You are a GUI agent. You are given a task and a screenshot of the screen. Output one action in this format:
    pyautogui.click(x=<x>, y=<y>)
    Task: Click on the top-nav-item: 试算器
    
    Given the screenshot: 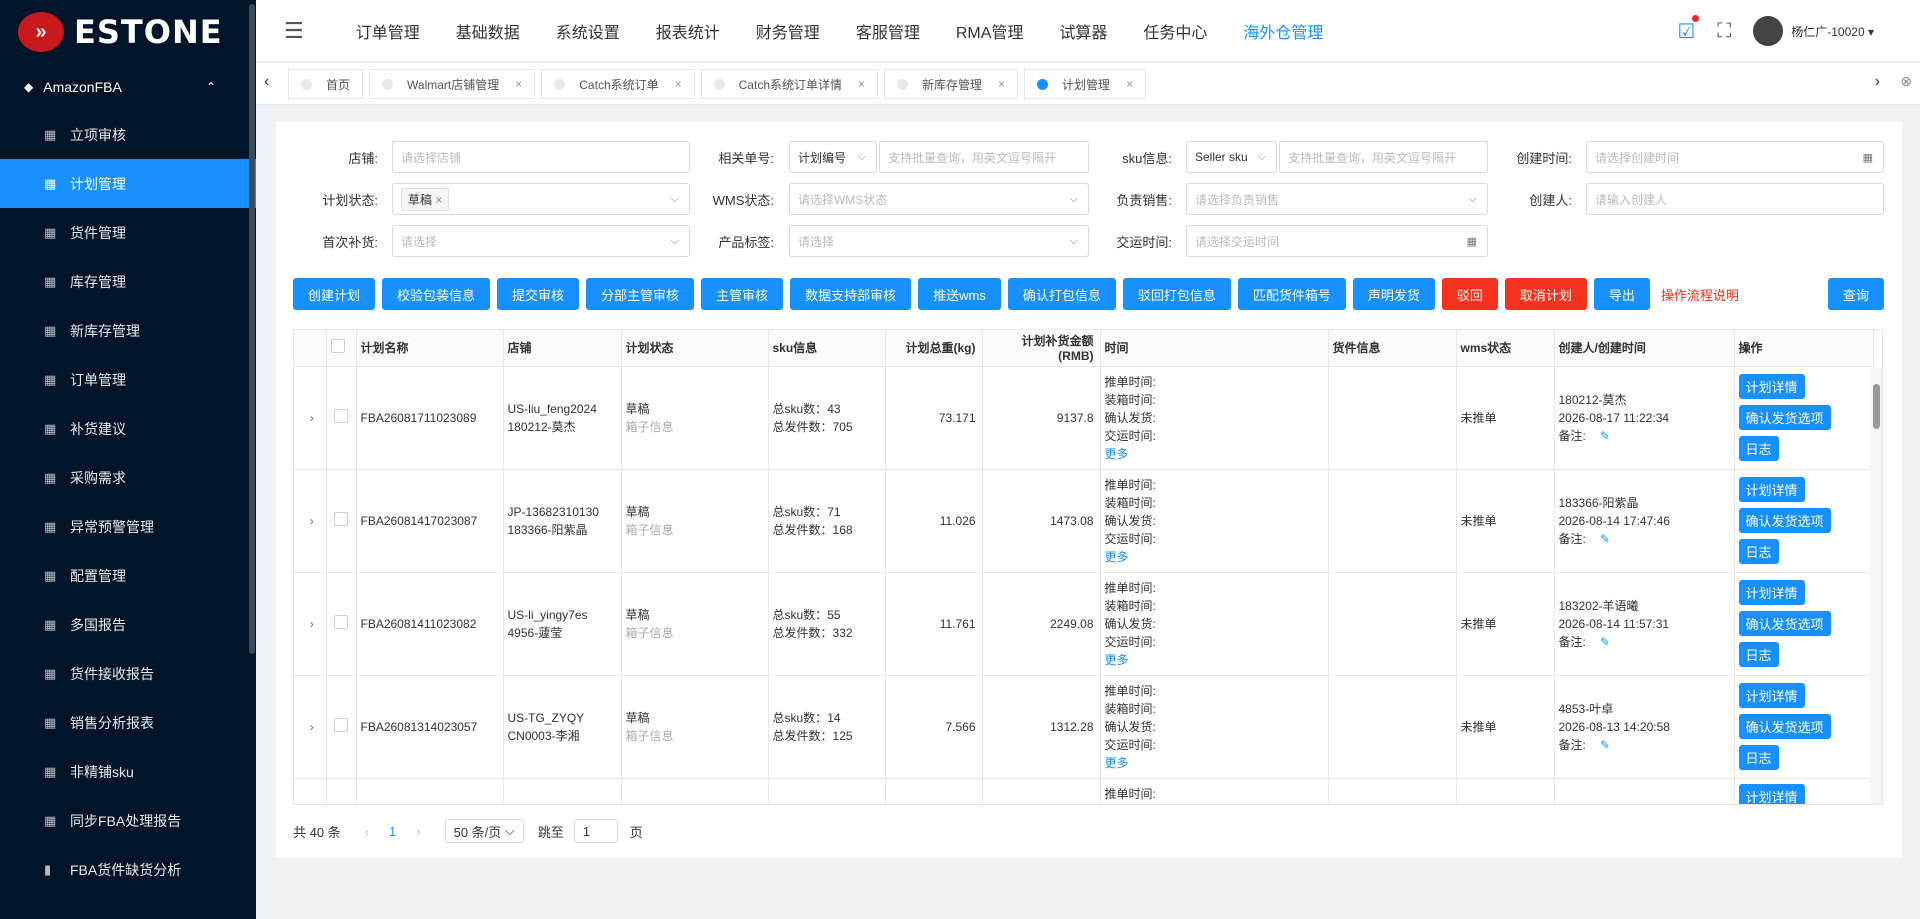 What is the action you would take?
    pyautogui.click(x=1083, y=31)
    